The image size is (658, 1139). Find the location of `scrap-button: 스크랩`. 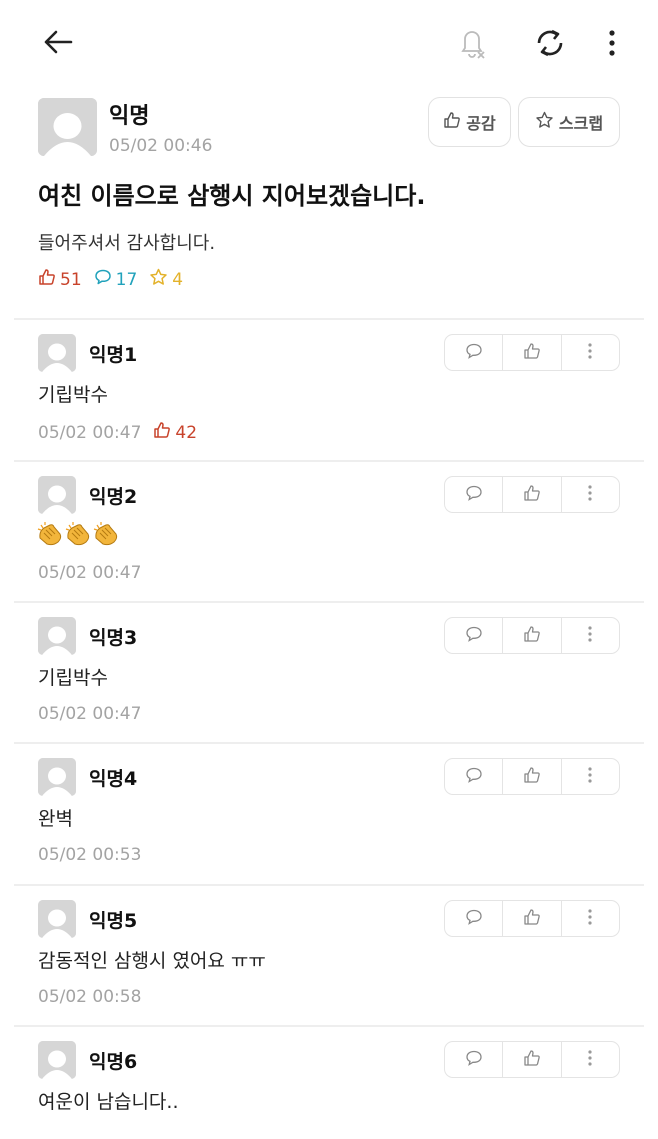

scrap-button: 스크랩 is located at coordinates (569, 122).